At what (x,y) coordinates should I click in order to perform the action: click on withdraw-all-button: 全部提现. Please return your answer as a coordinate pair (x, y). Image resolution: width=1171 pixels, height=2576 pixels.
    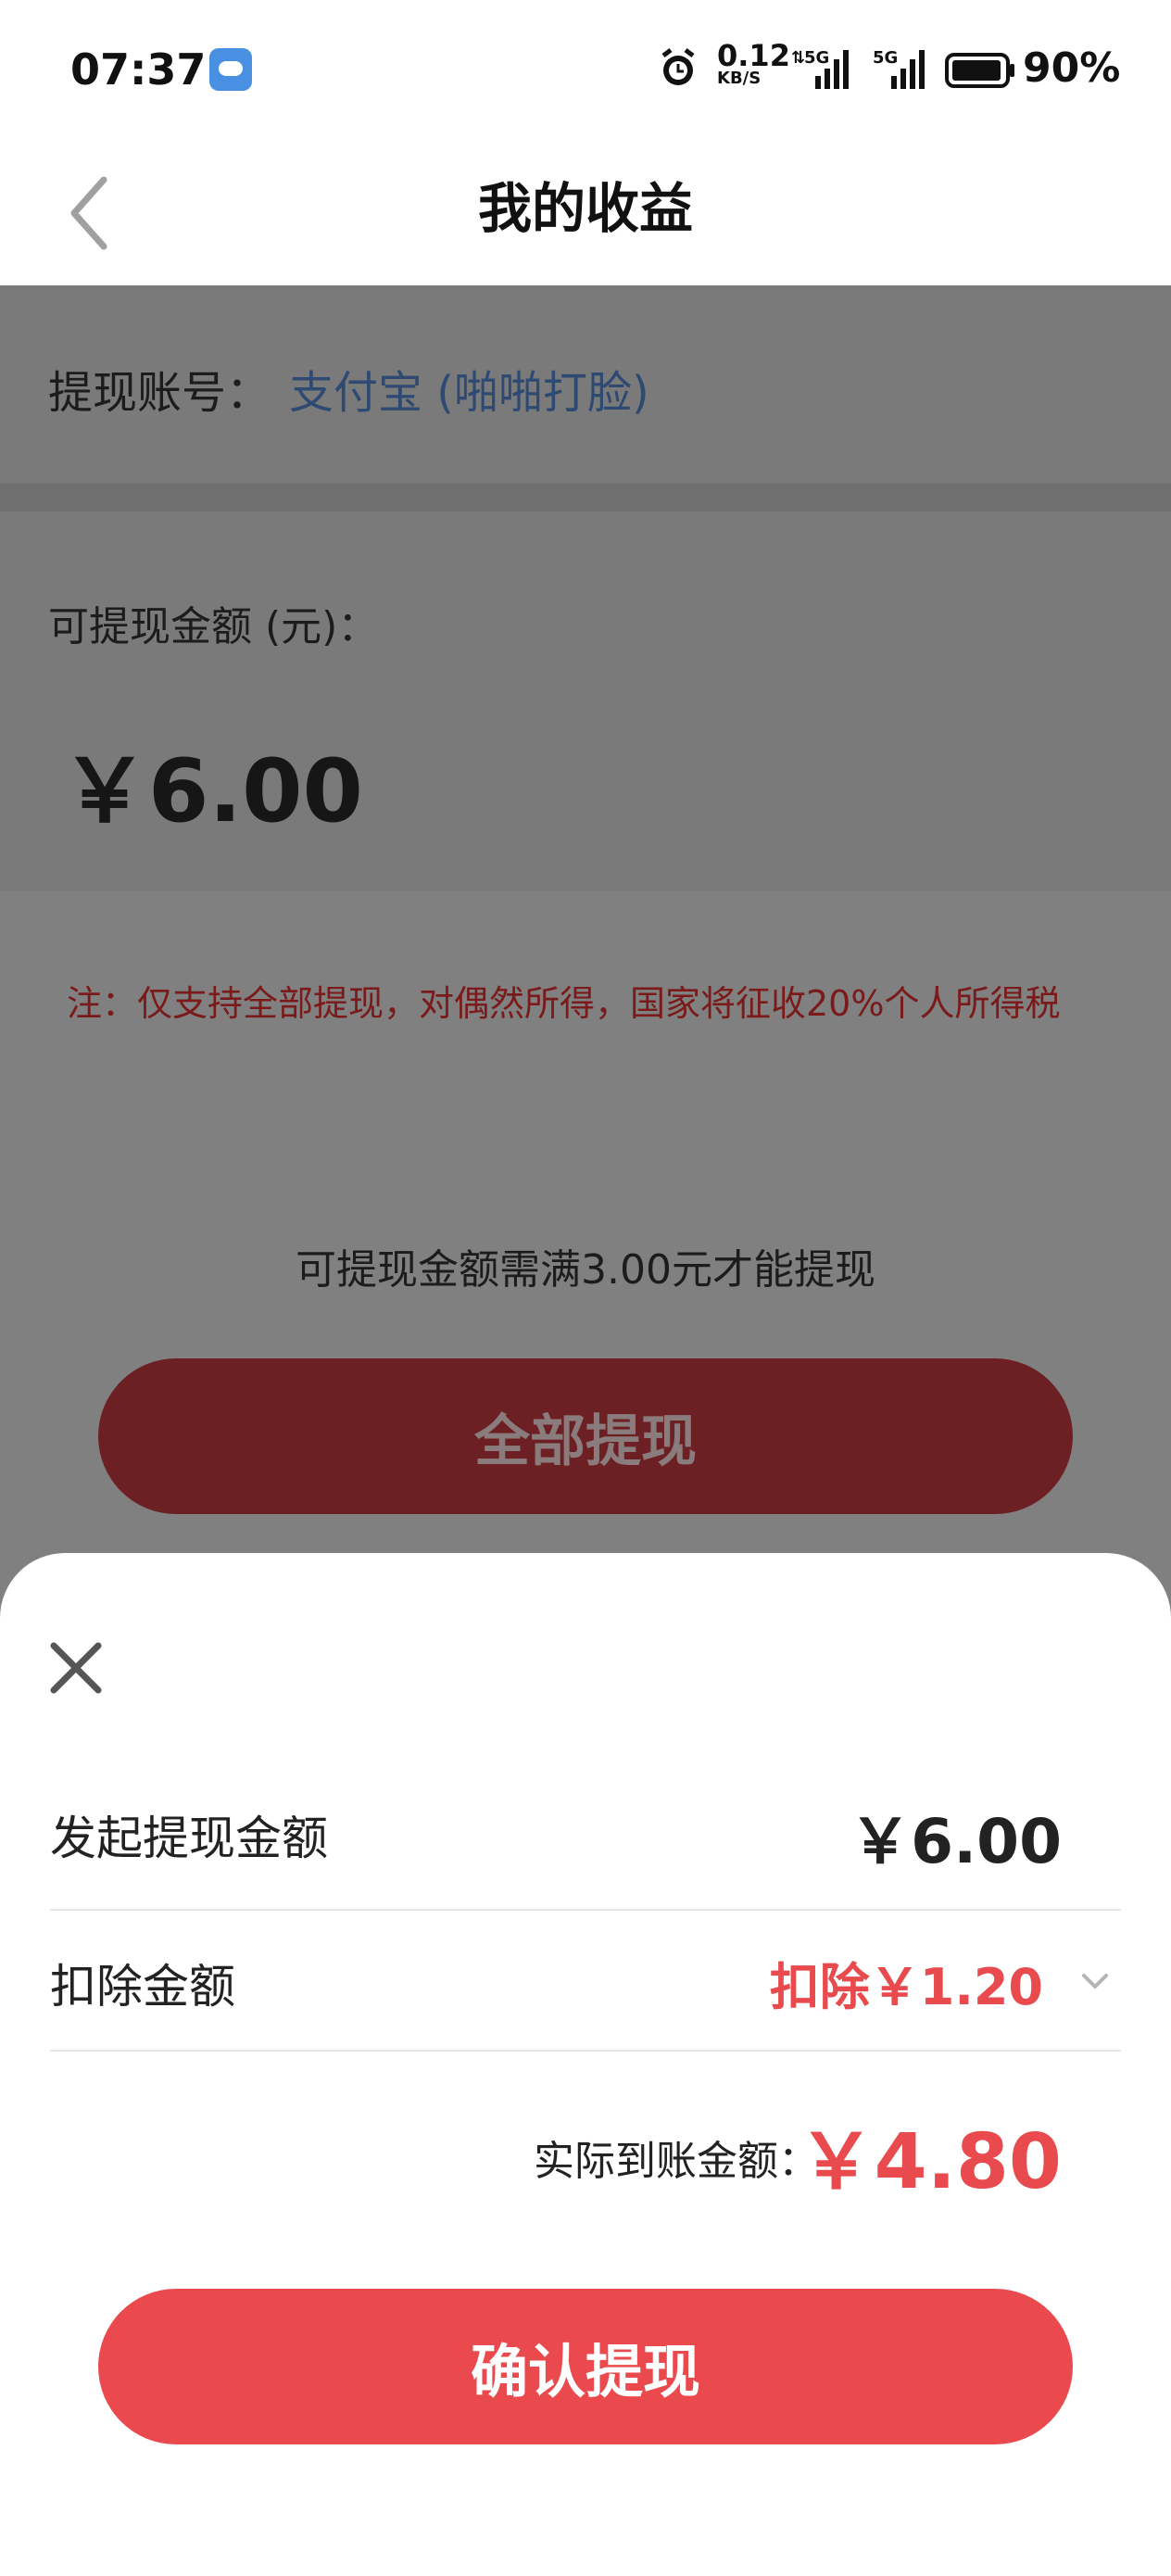
    Looking at the image, I should click on (585, 1436).